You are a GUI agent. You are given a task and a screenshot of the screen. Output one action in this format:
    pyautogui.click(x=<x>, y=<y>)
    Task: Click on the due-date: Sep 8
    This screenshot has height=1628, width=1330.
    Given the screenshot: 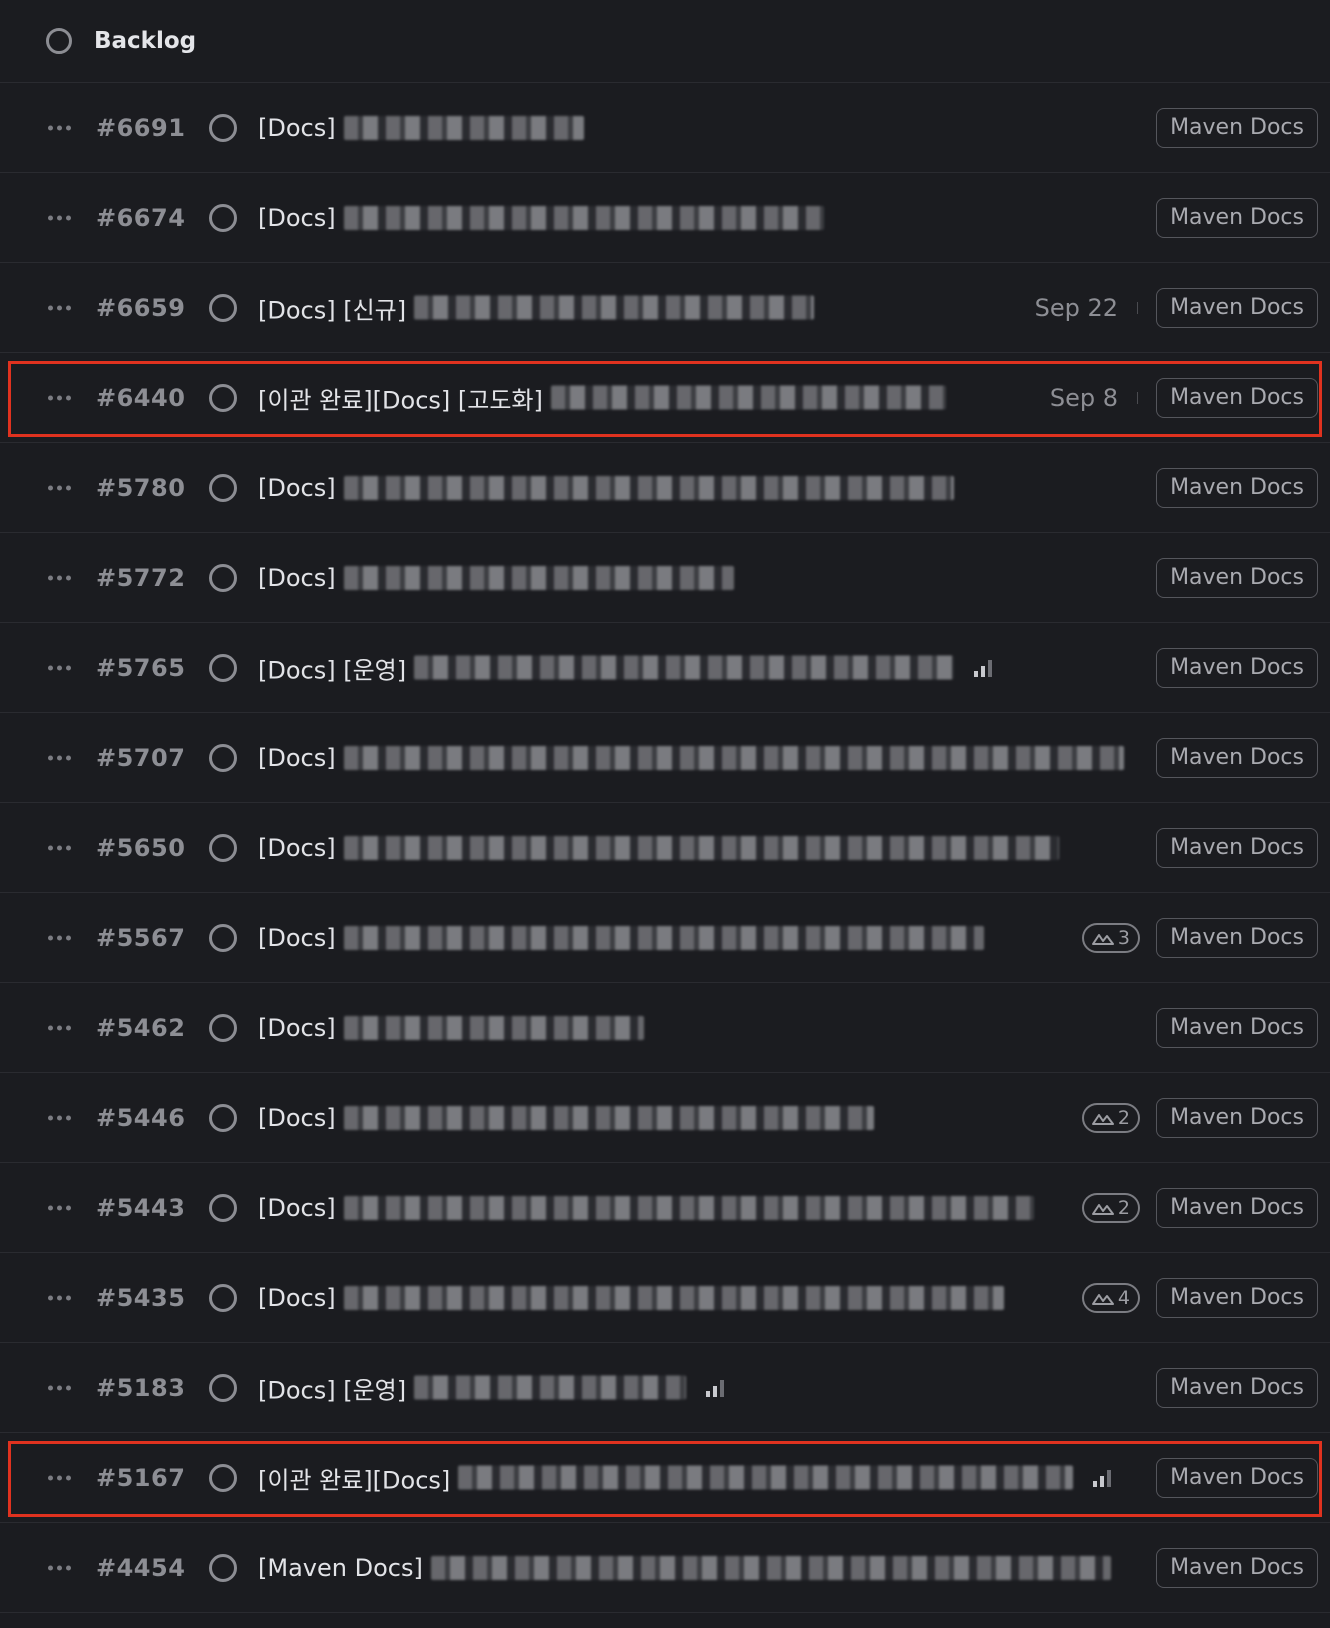 What is the action you would take?
    pyautogui.click(x=1084, y=398)
    